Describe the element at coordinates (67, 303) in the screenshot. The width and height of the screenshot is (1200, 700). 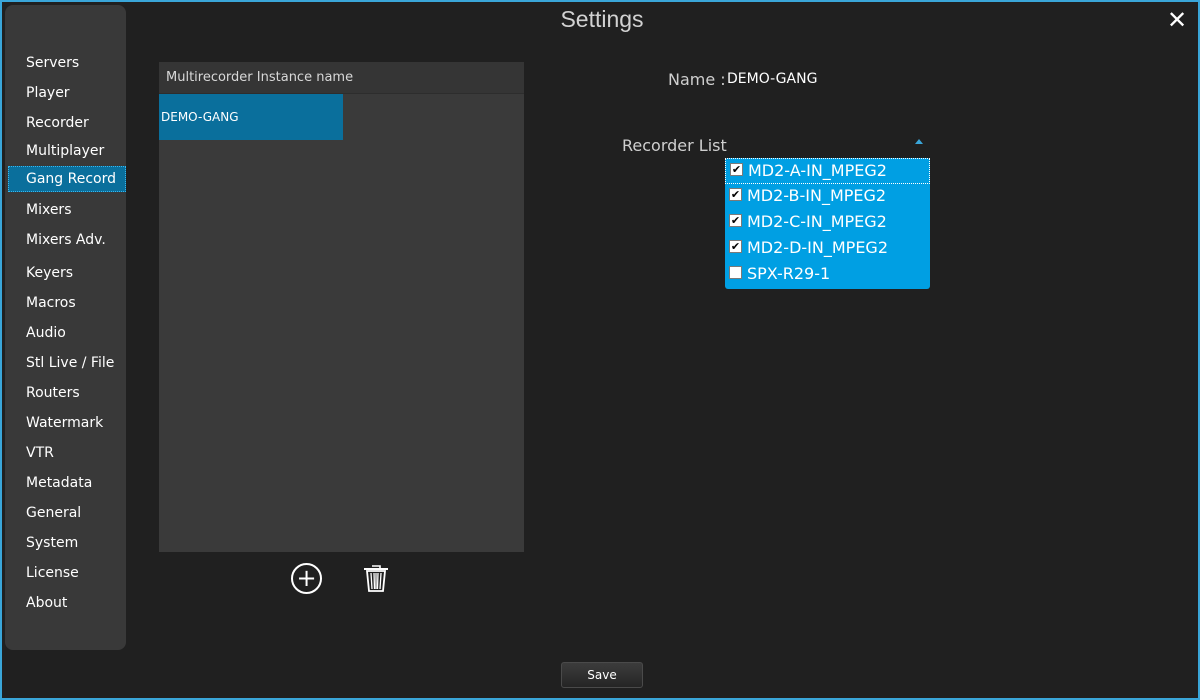
I see `sidebar-item-macros: Macros` at that location.